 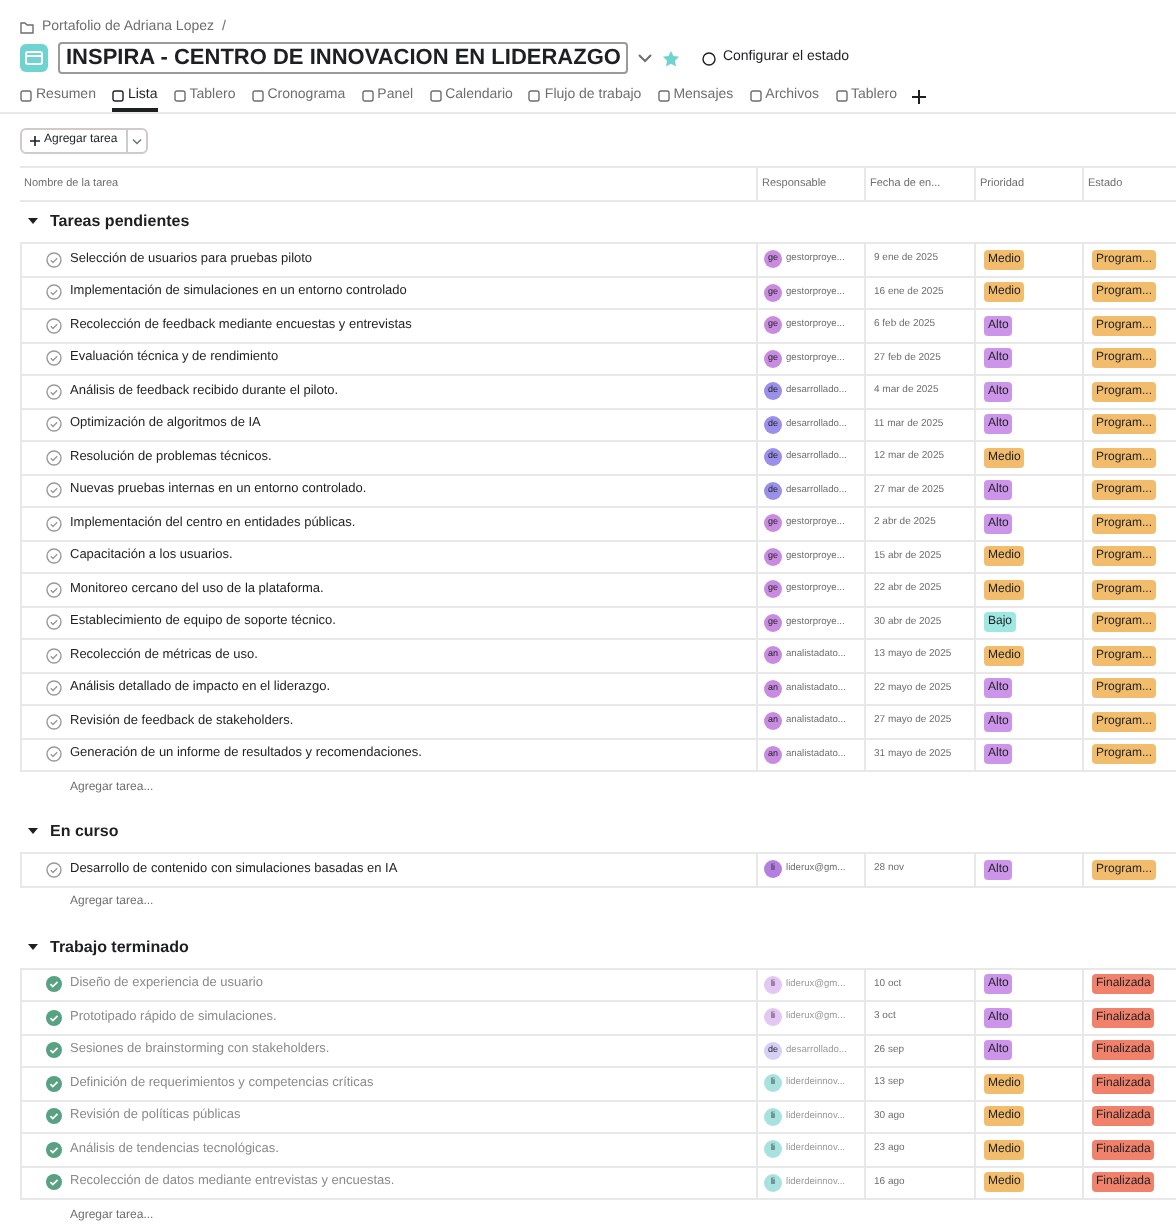 I want to click on project-title-field: INSPIRA - CENTRO DE INNOVACION EN LIDERAZGO, so click(x=343, y=58).